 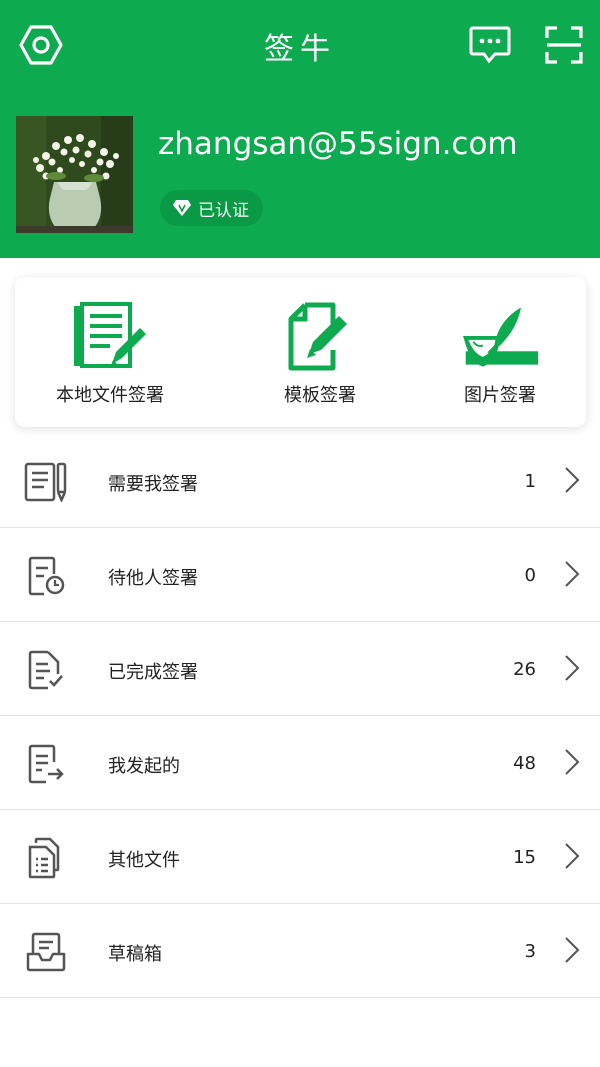 I want to click on list-item-drafts: 草稿箱 3, so click(x=300, y=951).